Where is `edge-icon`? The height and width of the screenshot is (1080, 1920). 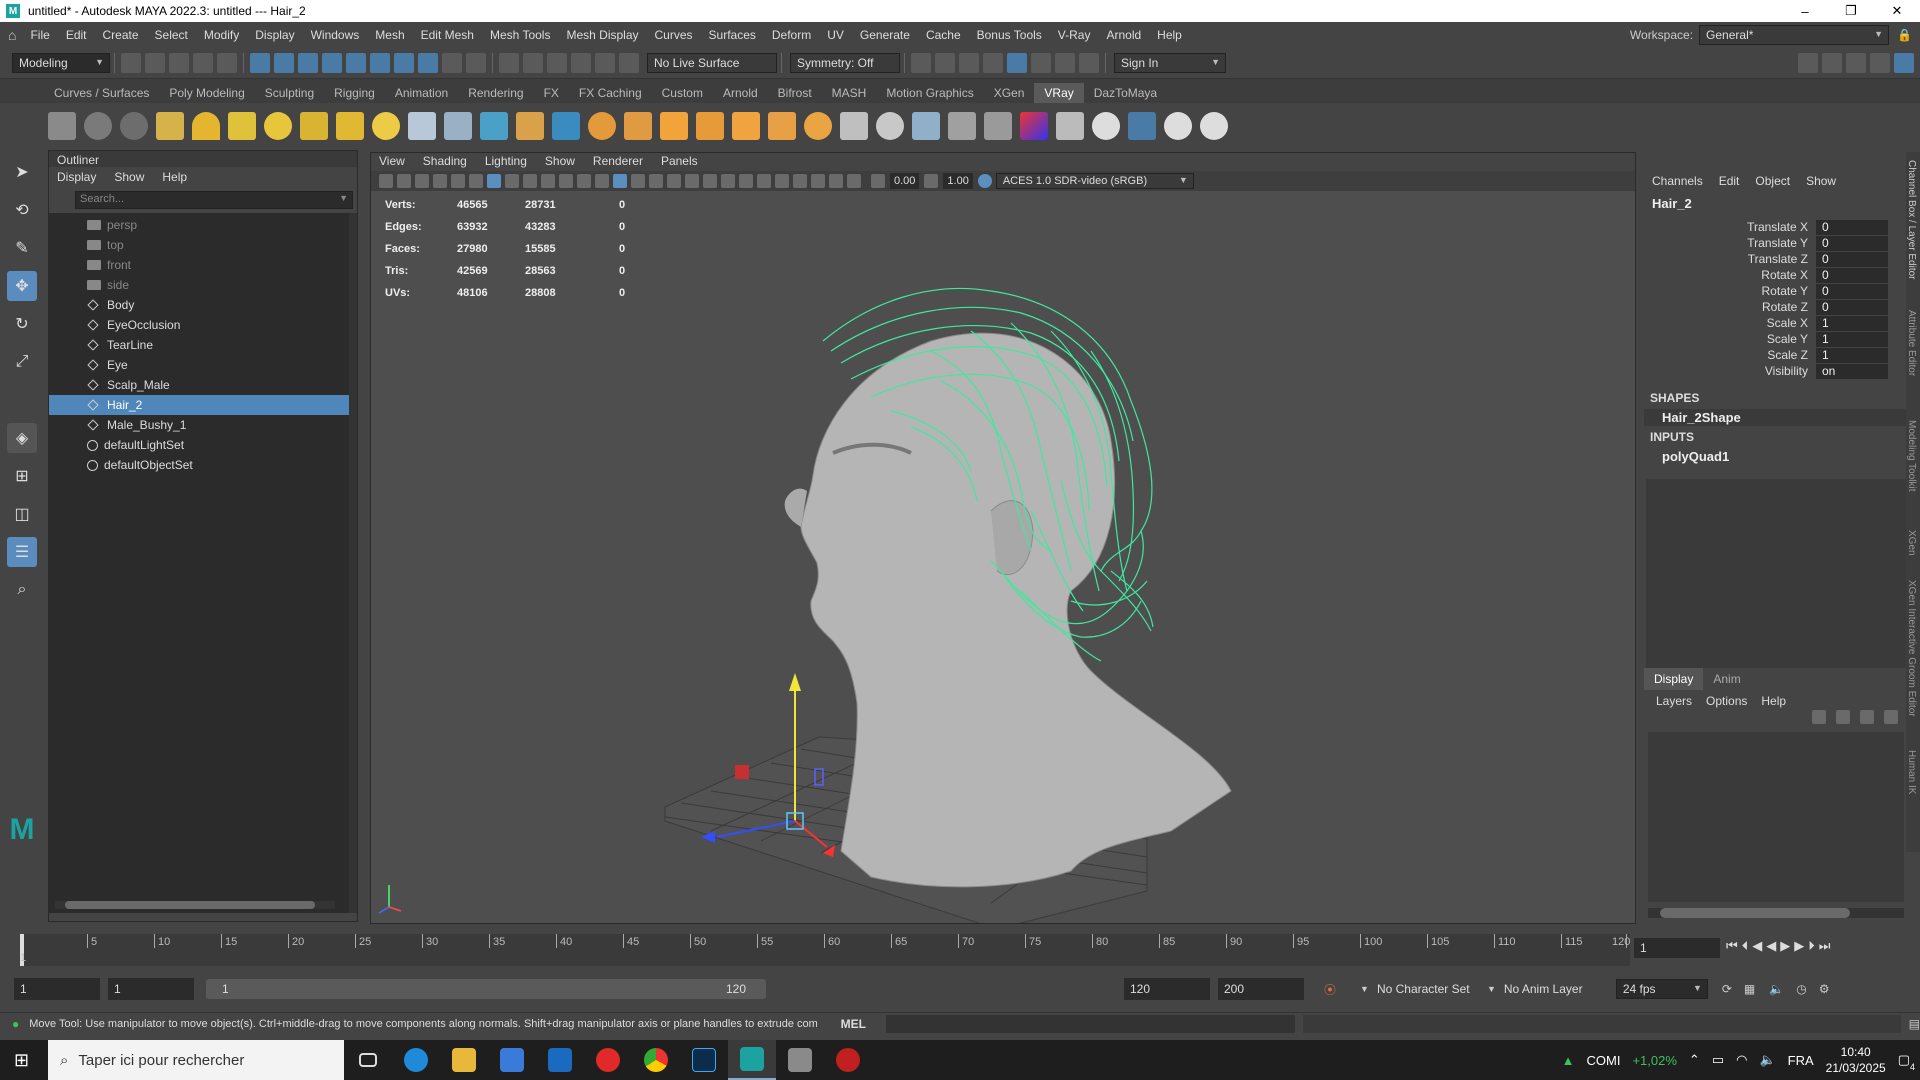 edge-icon is located at coordinates (416, 1060).